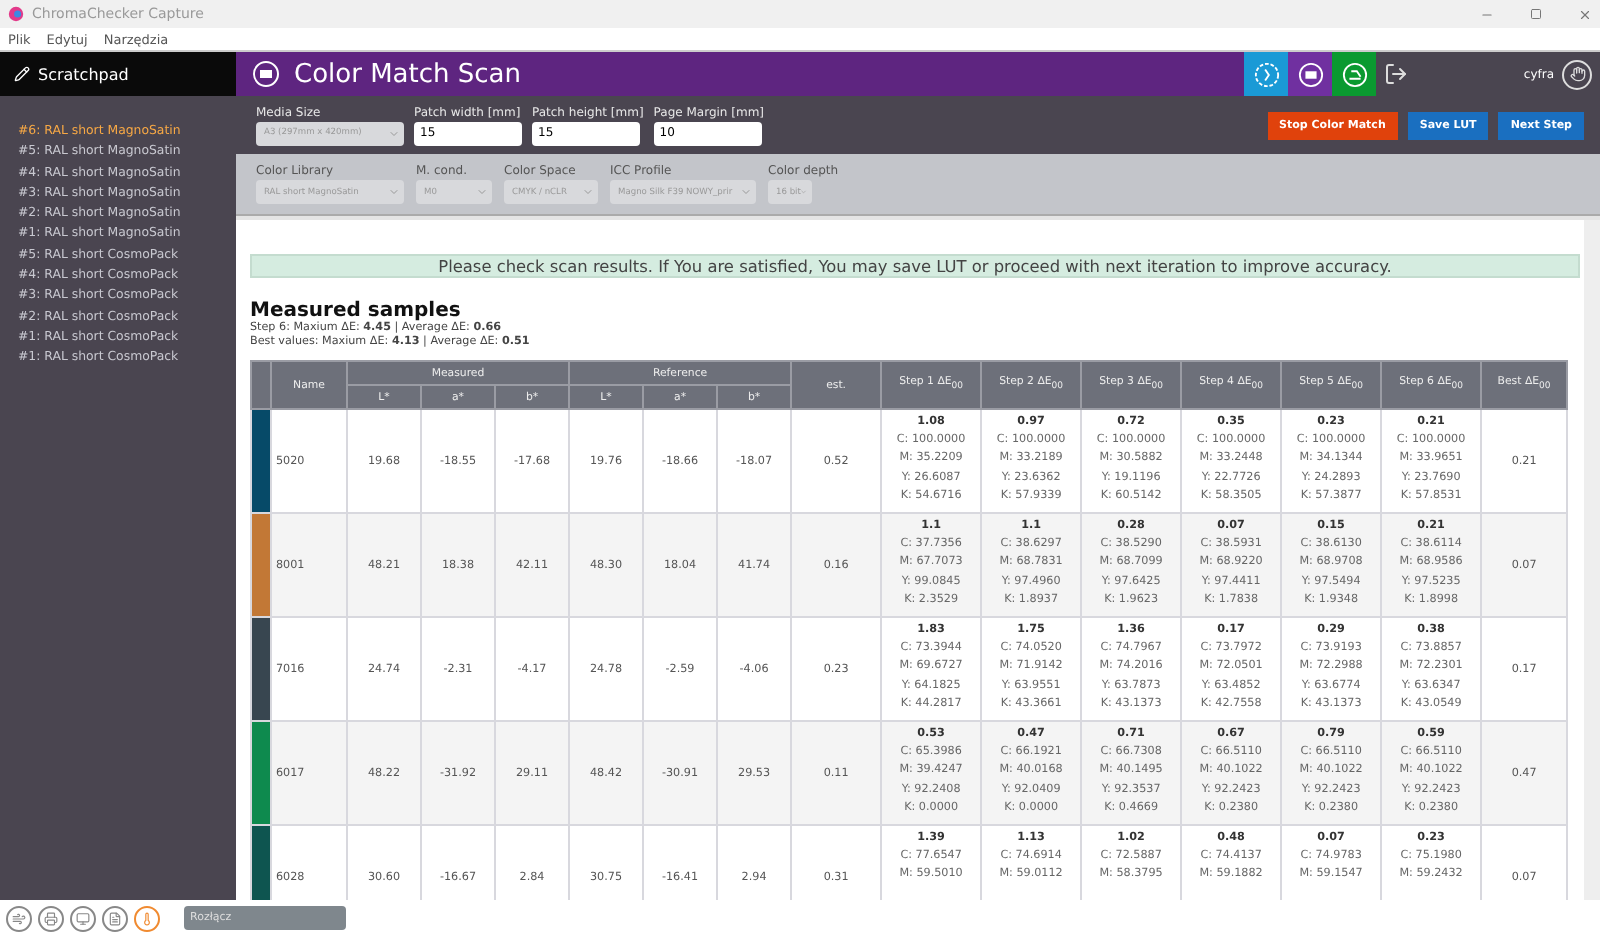 The height and width of the screenshot is (936, 1600). What do you see at coordinates (115, 918) in the screenshot?
I see `document-icon` at bounding box center [115, 918].